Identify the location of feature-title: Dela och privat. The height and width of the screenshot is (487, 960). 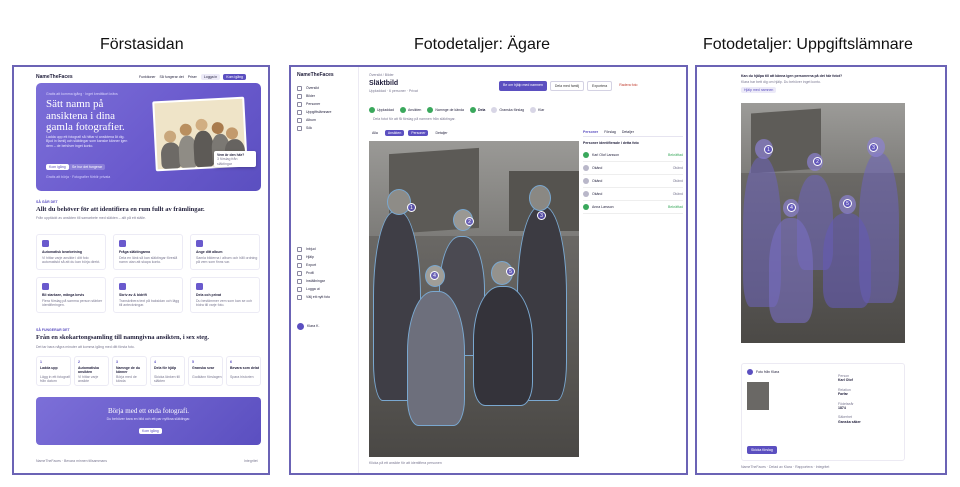
(209, 295).